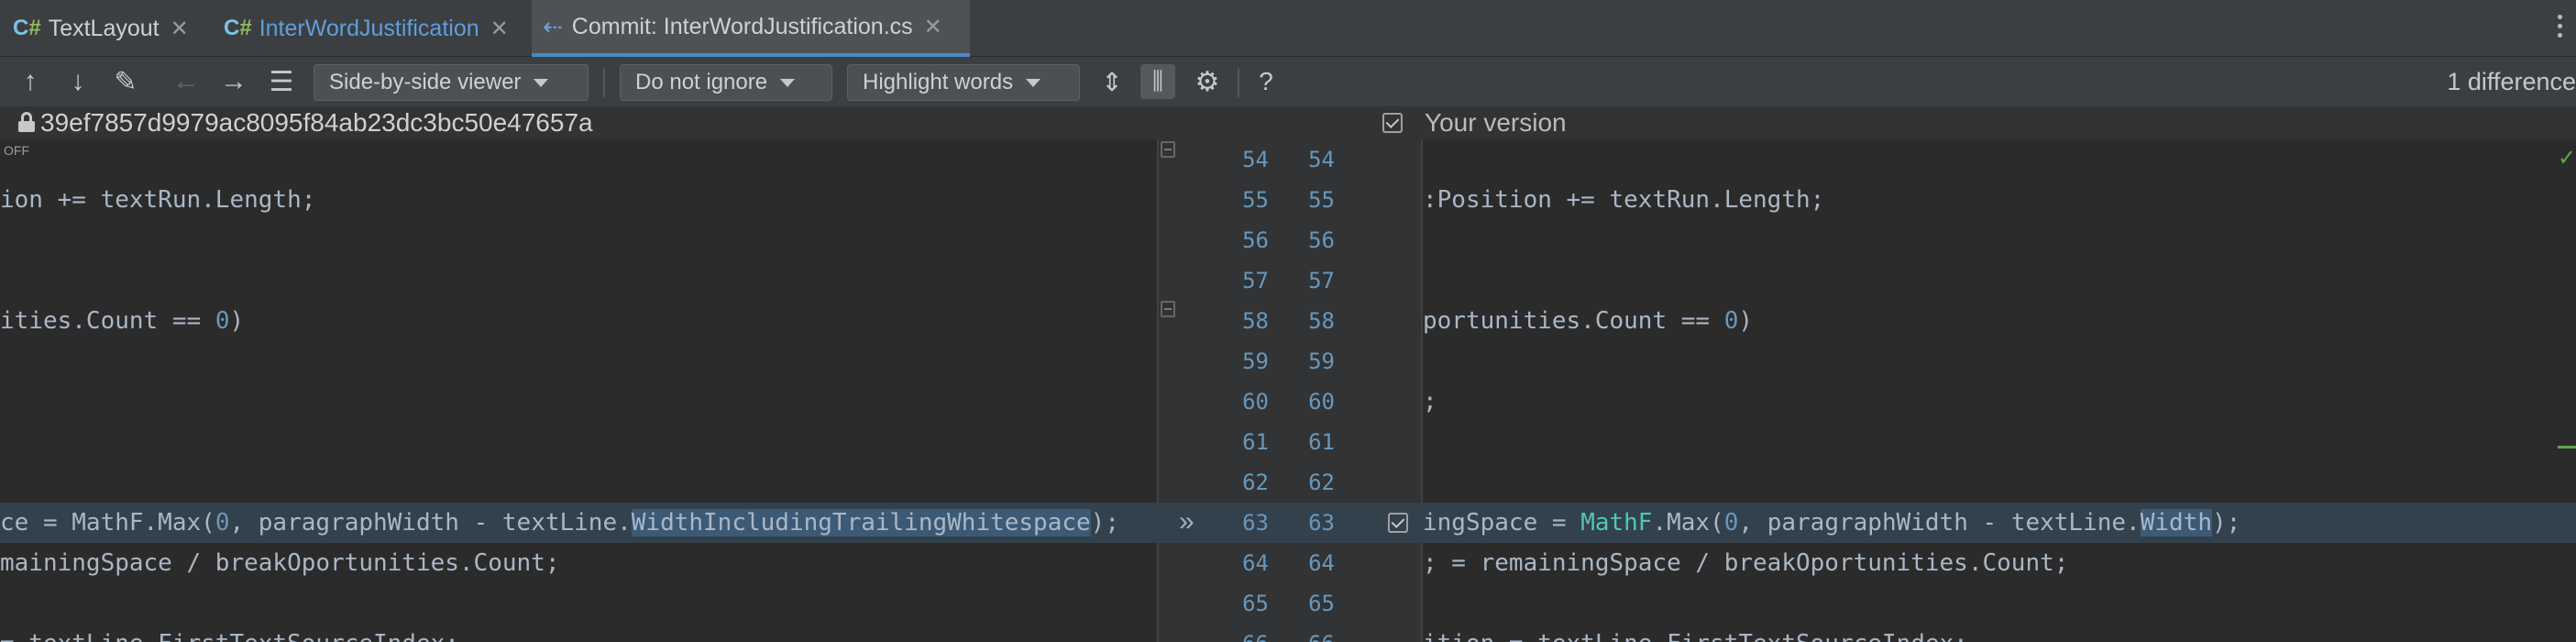 Image resolution: width=2576 pixels, height=642 pixels. Describe the element at coordinates (369, 28) in the screenshot. I see `tab-label: InterWordJustification` at that location.